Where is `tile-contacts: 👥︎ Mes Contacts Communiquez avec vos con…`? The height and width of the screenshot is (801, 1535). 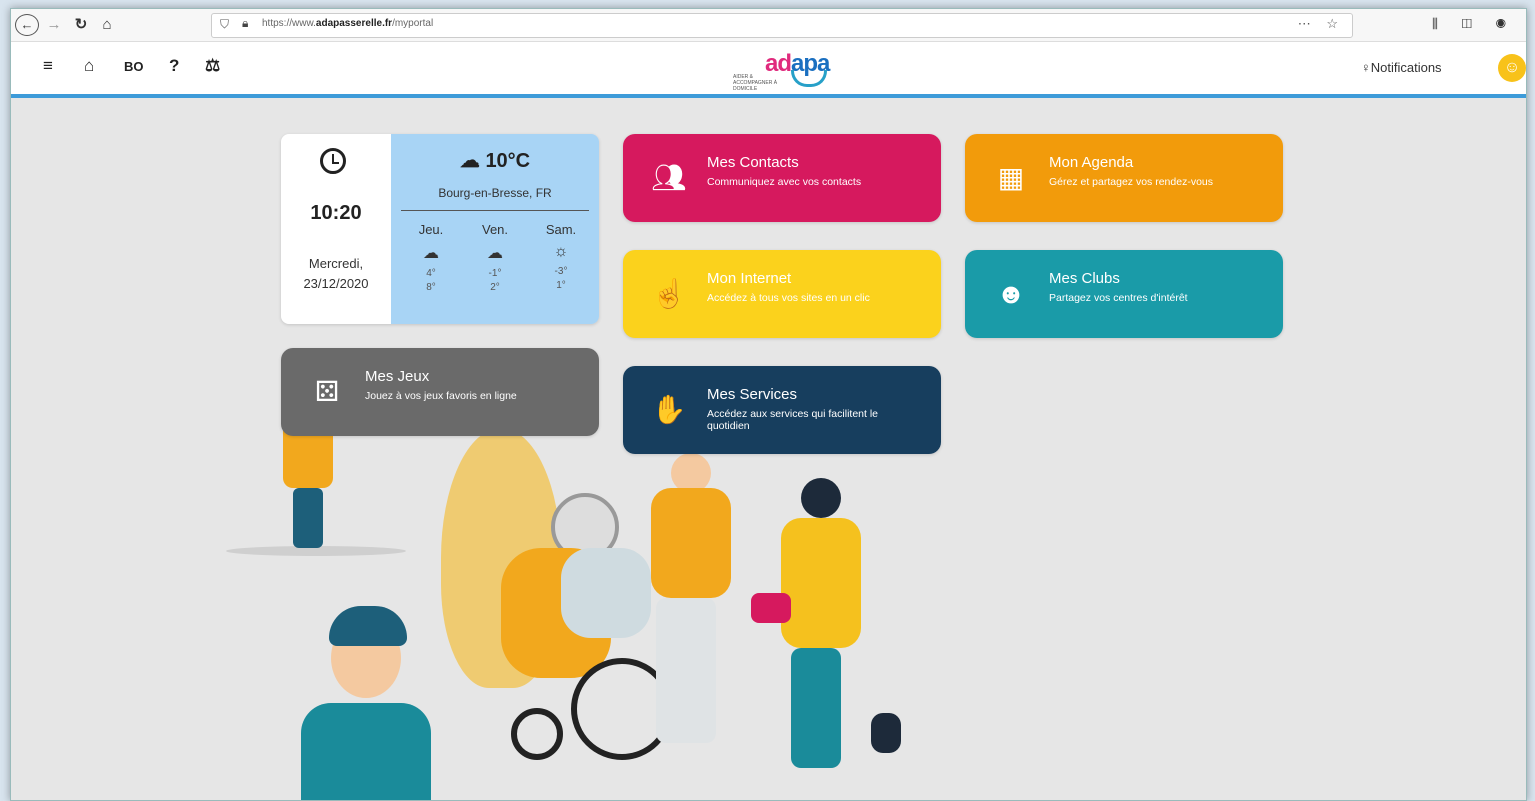 tile-contacts: 👥︎ Mes Contacts Communiquez avec vos con… is located at coordinates (782, 178).